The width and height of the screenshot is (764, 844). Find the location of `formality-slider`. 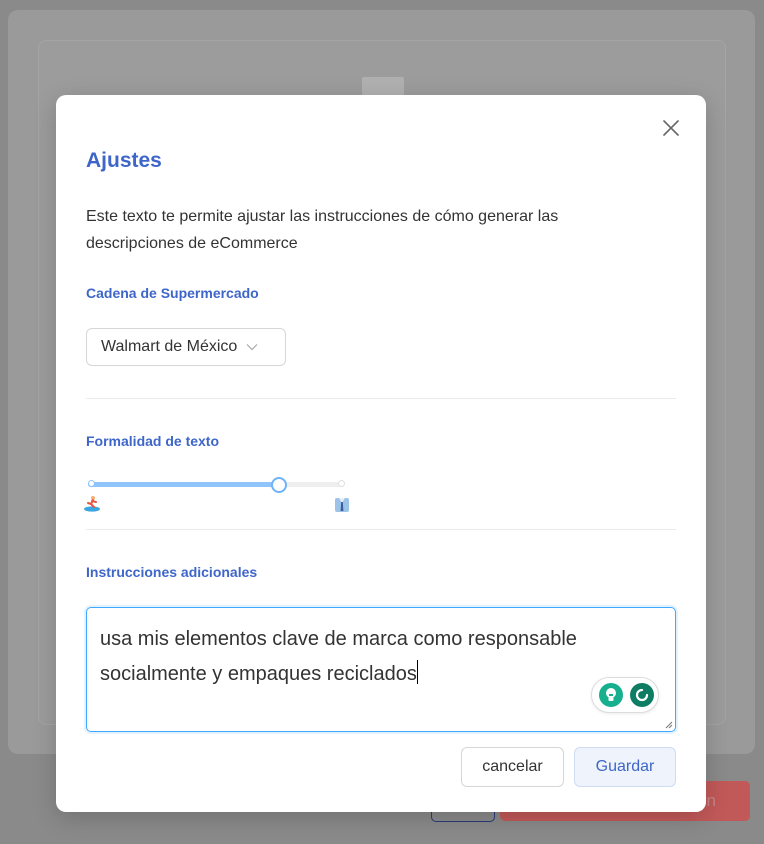

formality-slider is located at coordinates (216, 485).